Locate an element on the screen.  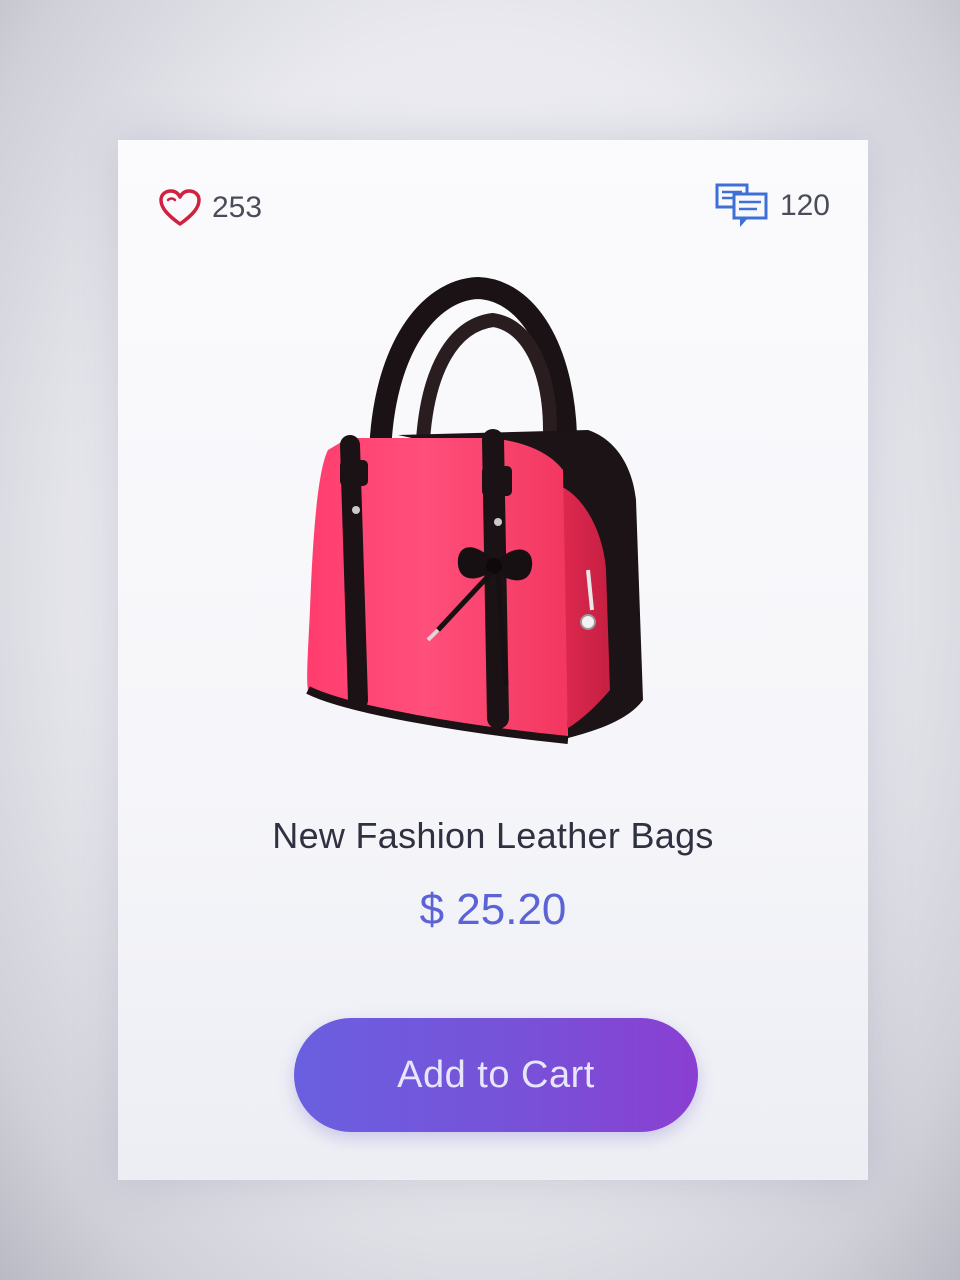
handbag-image is located at coordinates (478, 510).